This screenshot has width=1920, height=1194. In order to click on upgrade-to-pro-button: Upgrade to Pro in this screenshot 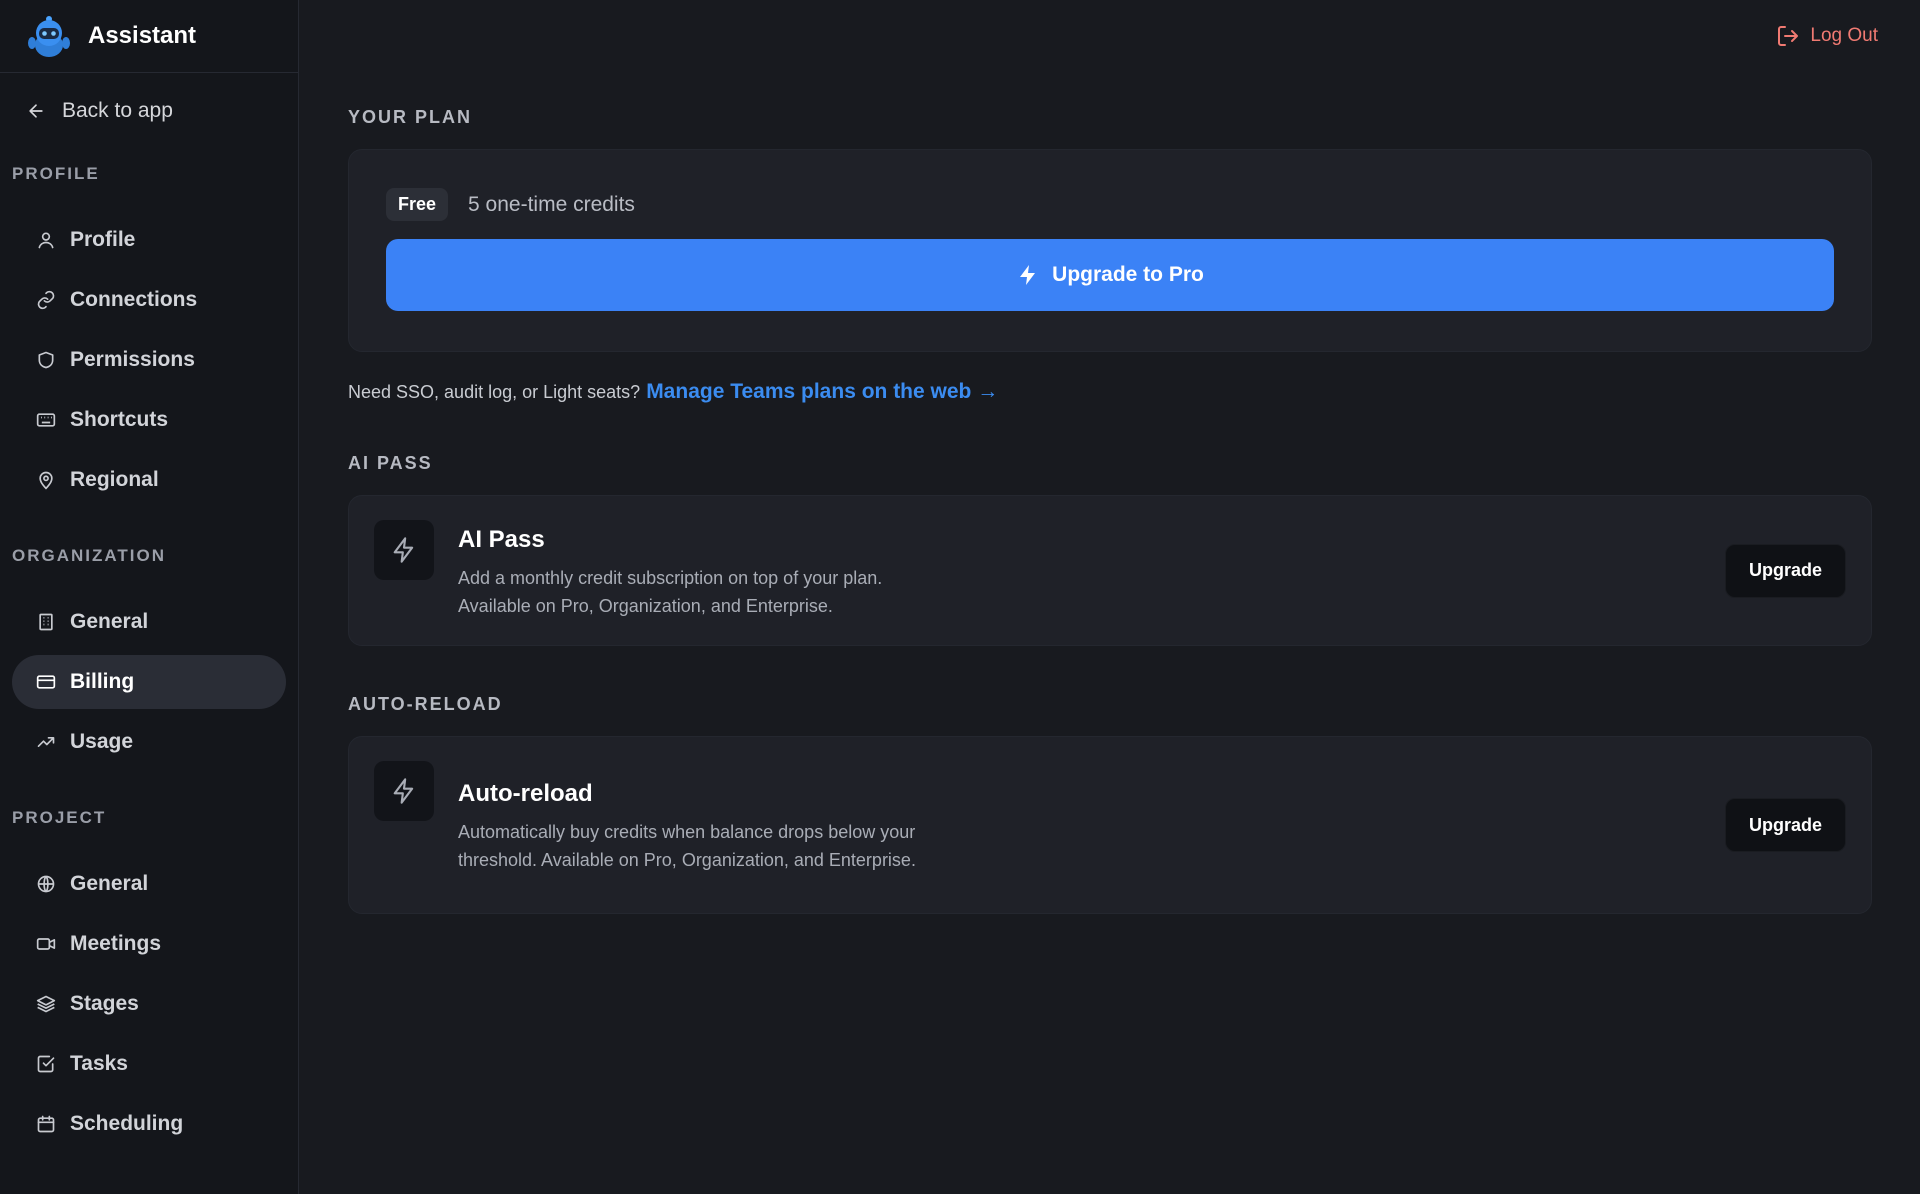, I will do `click(1110, 275)`.